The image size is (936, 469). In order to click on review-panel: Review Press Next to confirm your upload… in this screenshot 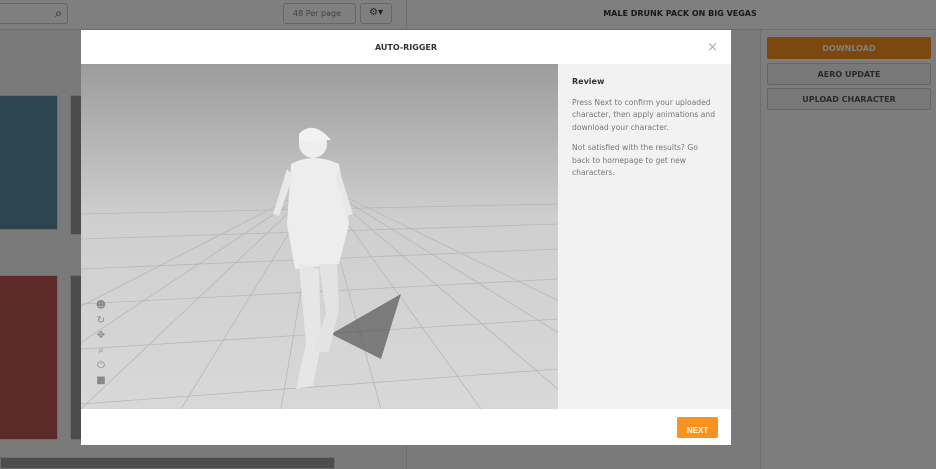, I will do `click(644, 236)`.